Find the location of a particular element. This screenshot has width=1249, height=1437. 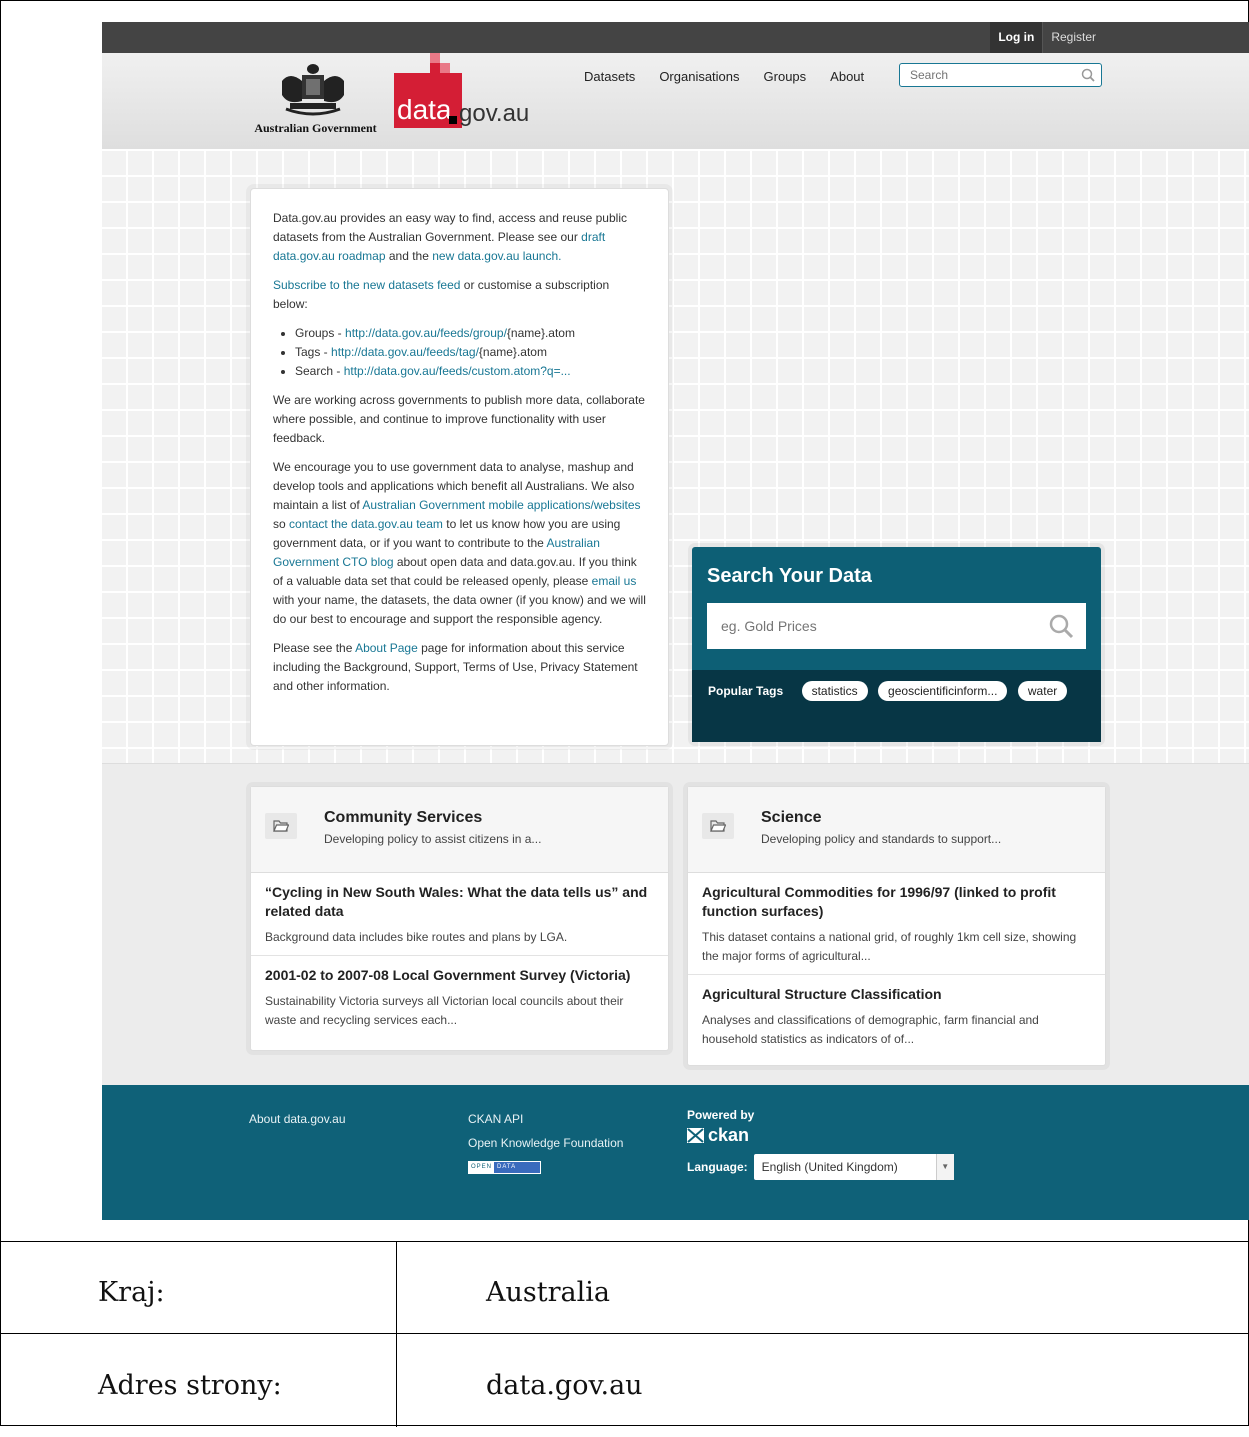

nav-about: About is located at coordinates (847, 78).